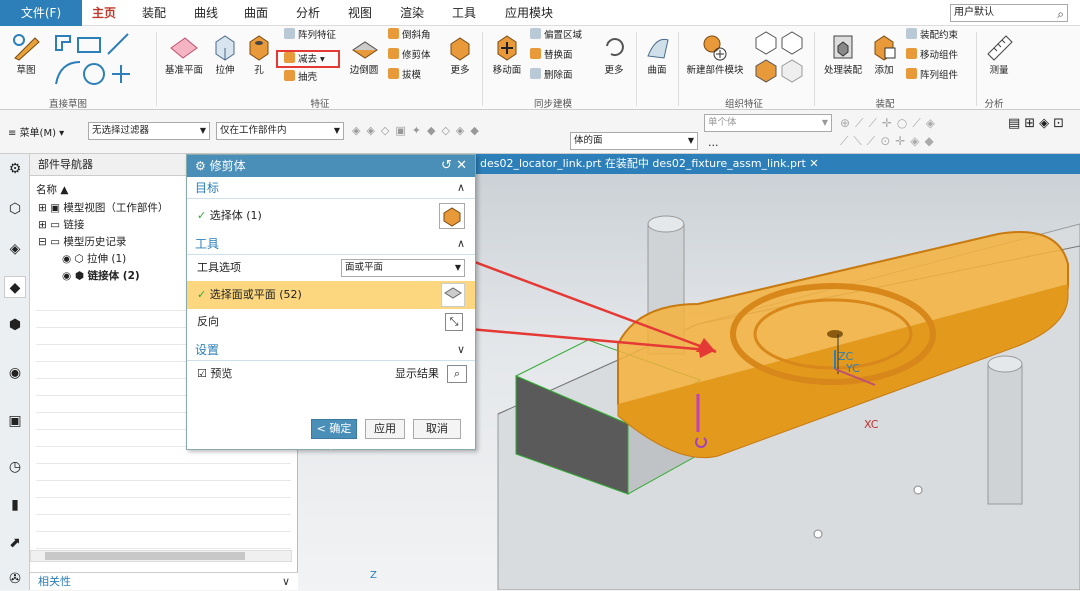 This screenshot has height=591, width=1080. I want to click on handle-assembly-button: 处理装配, so click(843, 54).